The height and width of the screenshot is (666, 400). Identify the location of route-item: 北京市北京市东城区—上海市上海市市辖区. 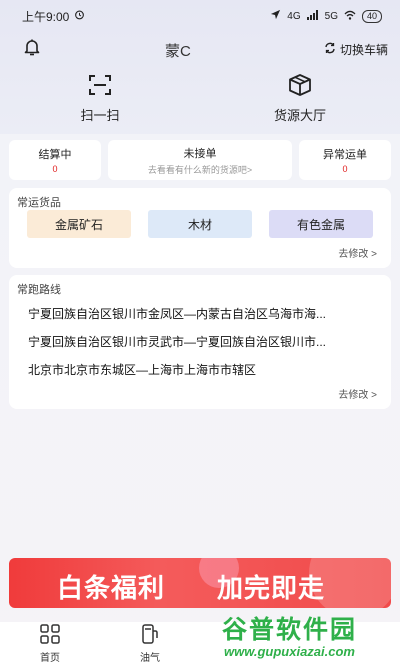
(206, 369).